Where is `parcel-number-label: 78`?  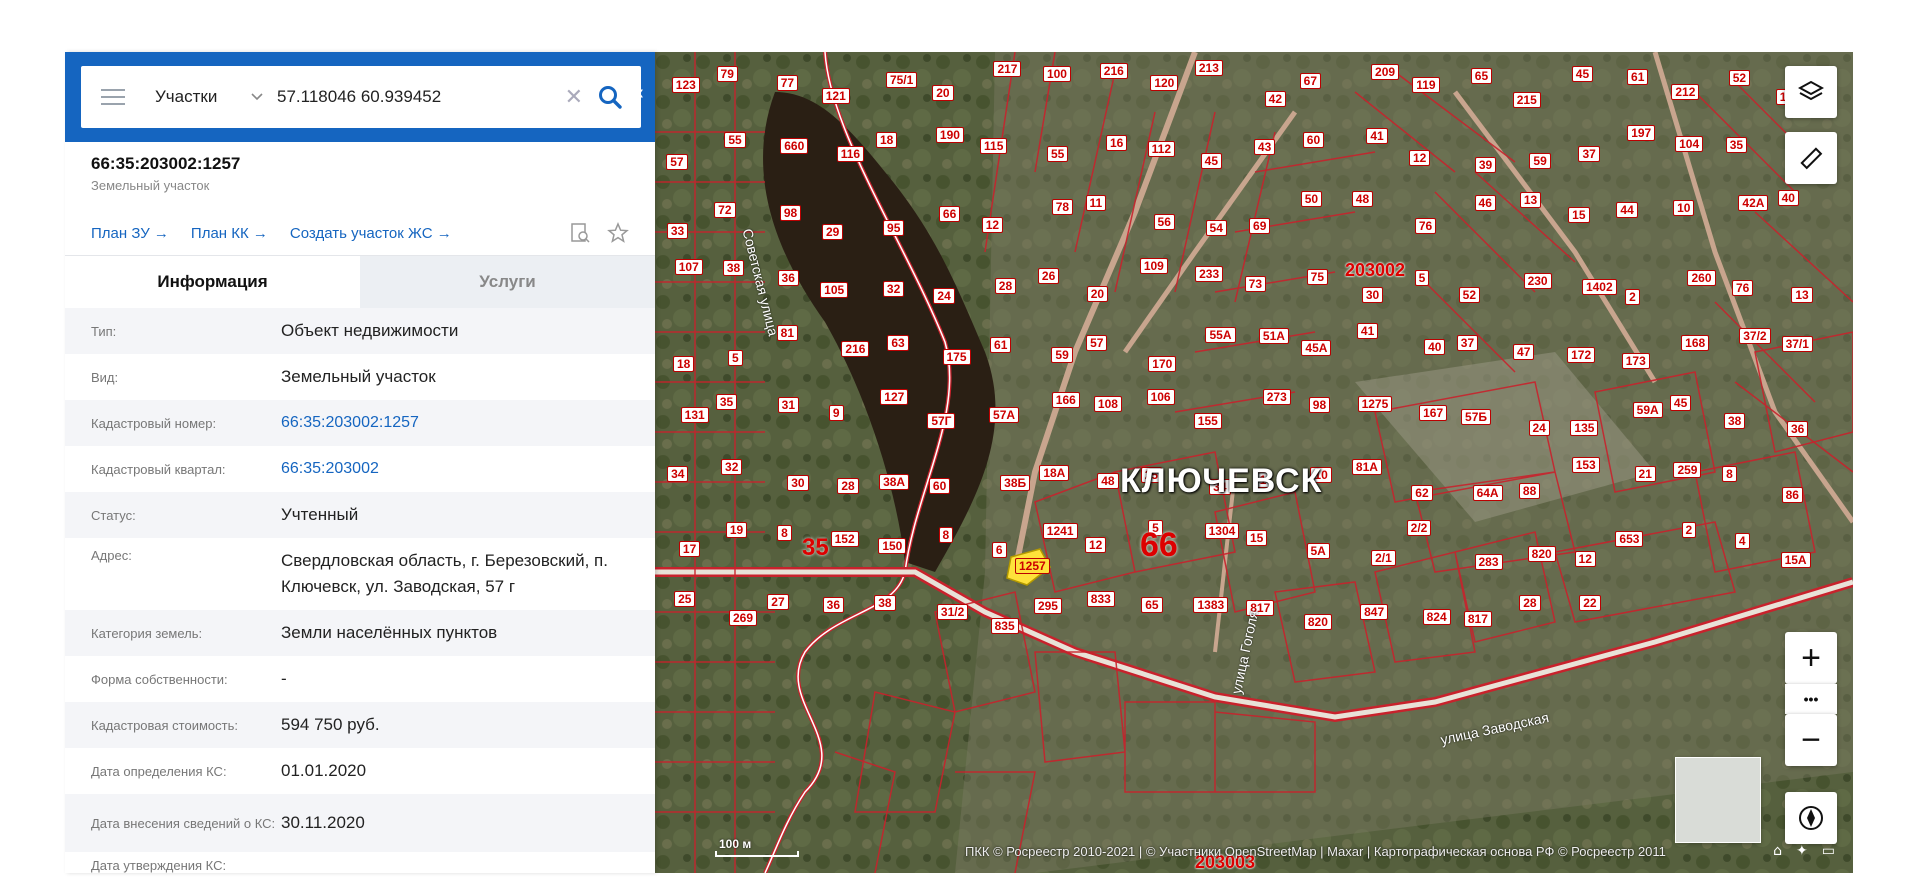 parcel-number-label: 78 is located at coordinates (1062, 206).